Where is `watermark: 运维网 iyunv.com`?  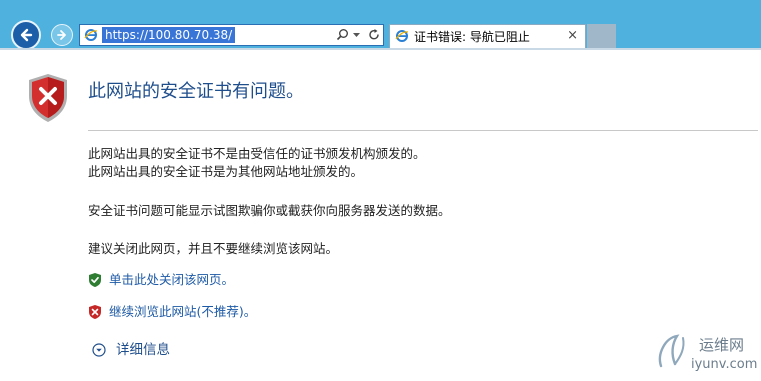 watermark: 运维网 iyunv.com is located at coordinates (708, 355).